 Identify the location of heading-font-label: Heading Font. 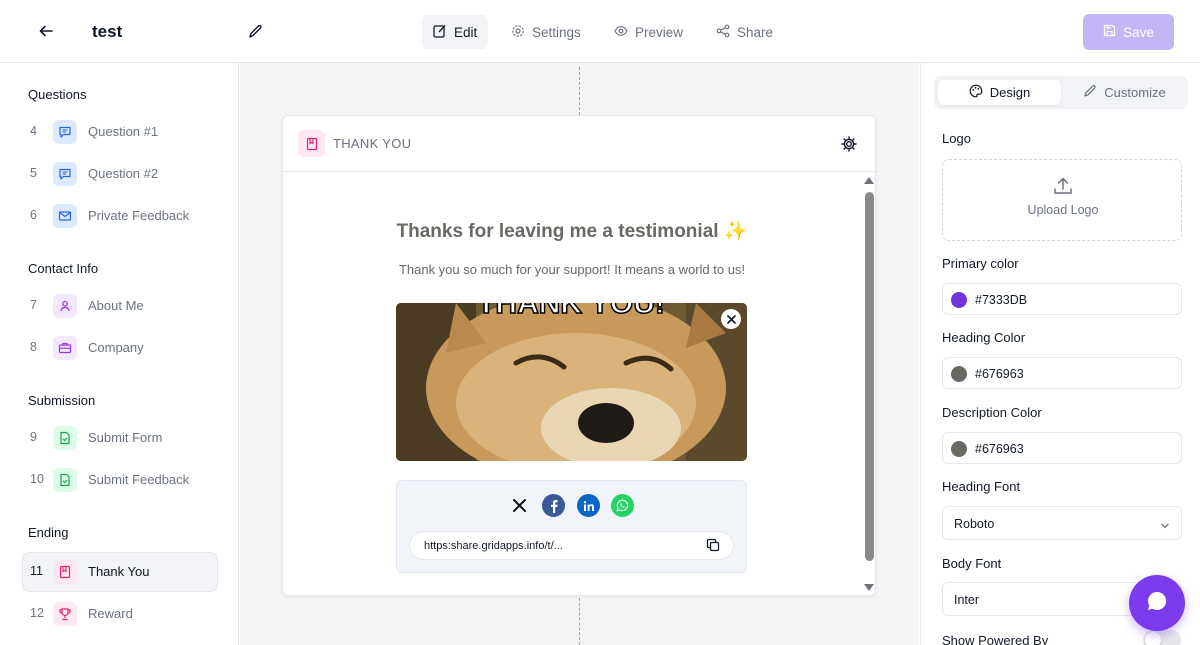
(981, 486).